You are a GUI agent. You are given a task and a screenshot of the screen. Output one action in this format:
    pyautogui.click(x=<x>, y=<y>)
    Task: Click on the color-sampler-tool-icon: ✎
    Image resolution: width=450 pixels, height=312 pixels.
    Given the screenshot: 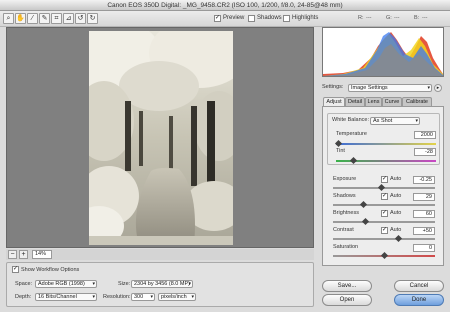 What is the action you would take?
    pyautogui.click(x=44, y=18)
    